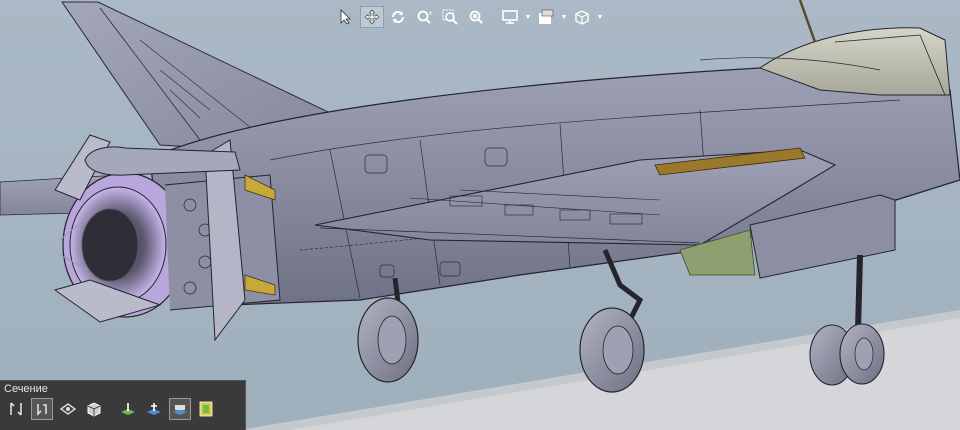 The image size is (960, 430). What do you see at coordinates (162, 161) in the screenshot?
I see `drop-tank` at bounding box center [162, 161].